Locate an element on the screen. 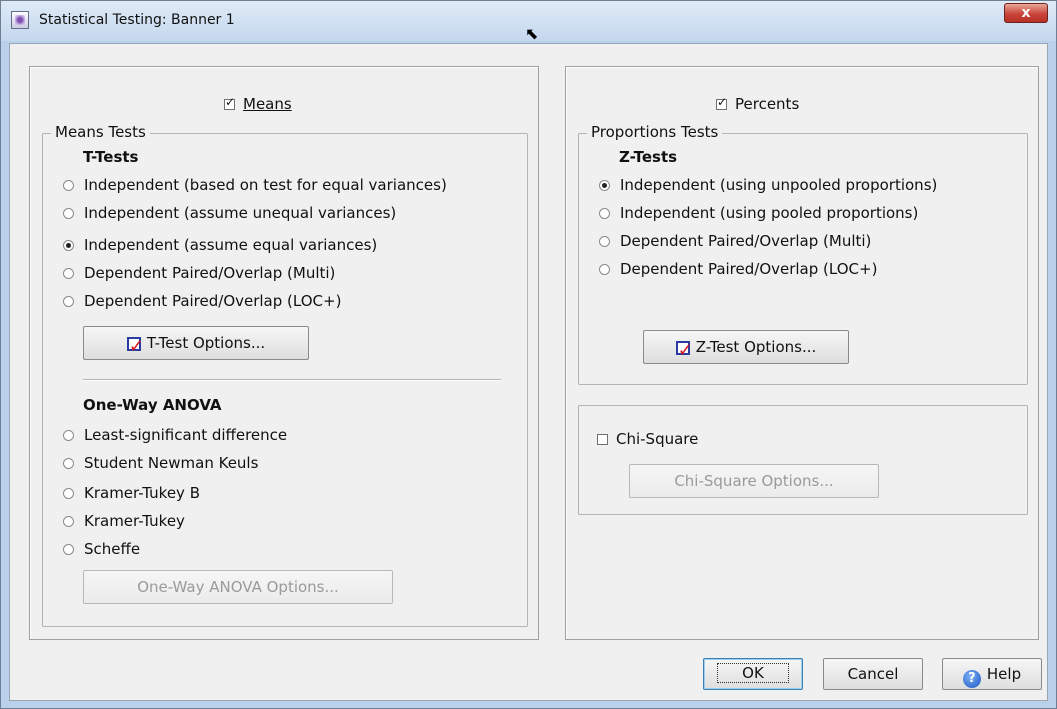  title-bar: Statistical Testing: Banner 1 ⬉ x is located at coordinates (528, 22).